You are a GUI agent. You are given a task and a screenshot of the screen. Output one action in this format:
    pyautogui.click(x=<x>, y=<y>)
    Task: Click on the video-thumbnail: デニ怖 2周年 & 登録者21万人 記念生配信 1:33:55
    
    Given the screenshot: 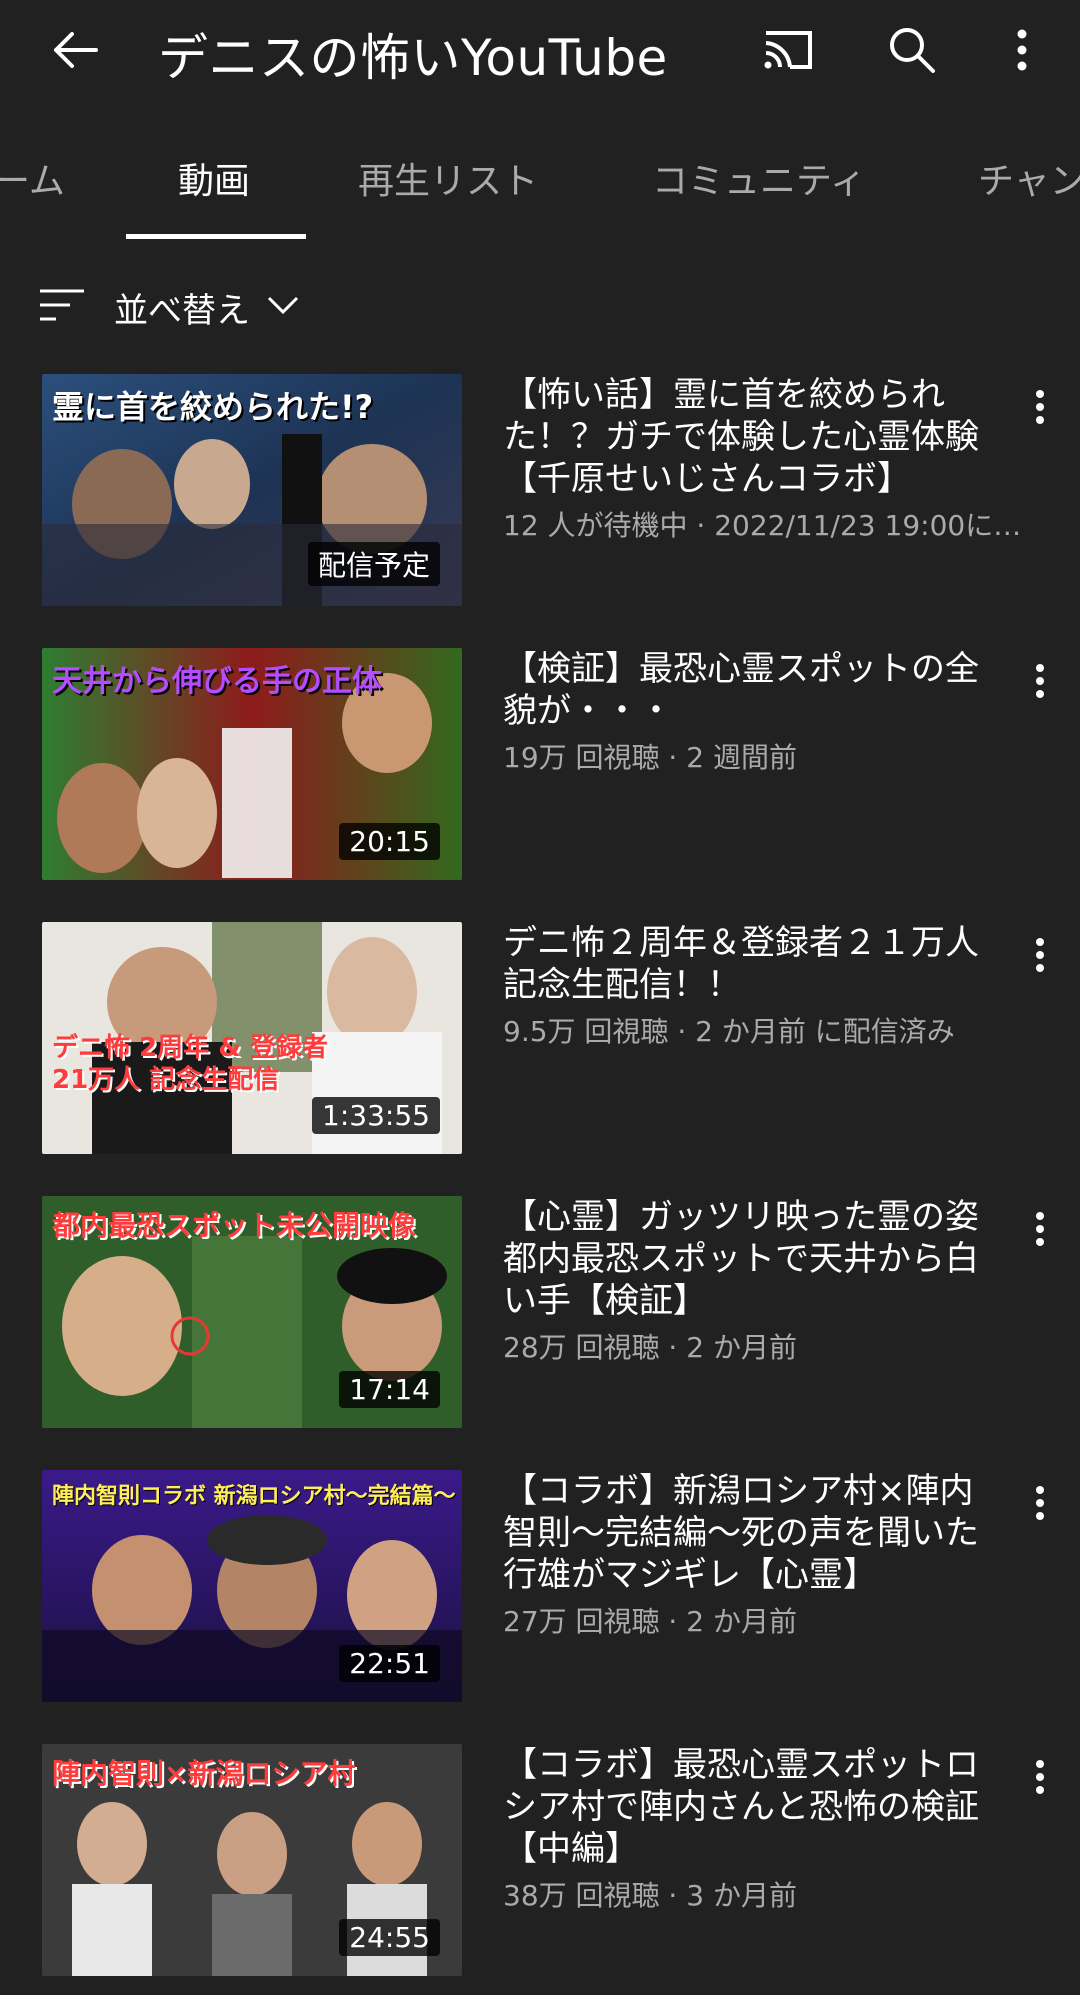 What is the action you would take?
    pyautogui.click(x=252, y=1038)
    